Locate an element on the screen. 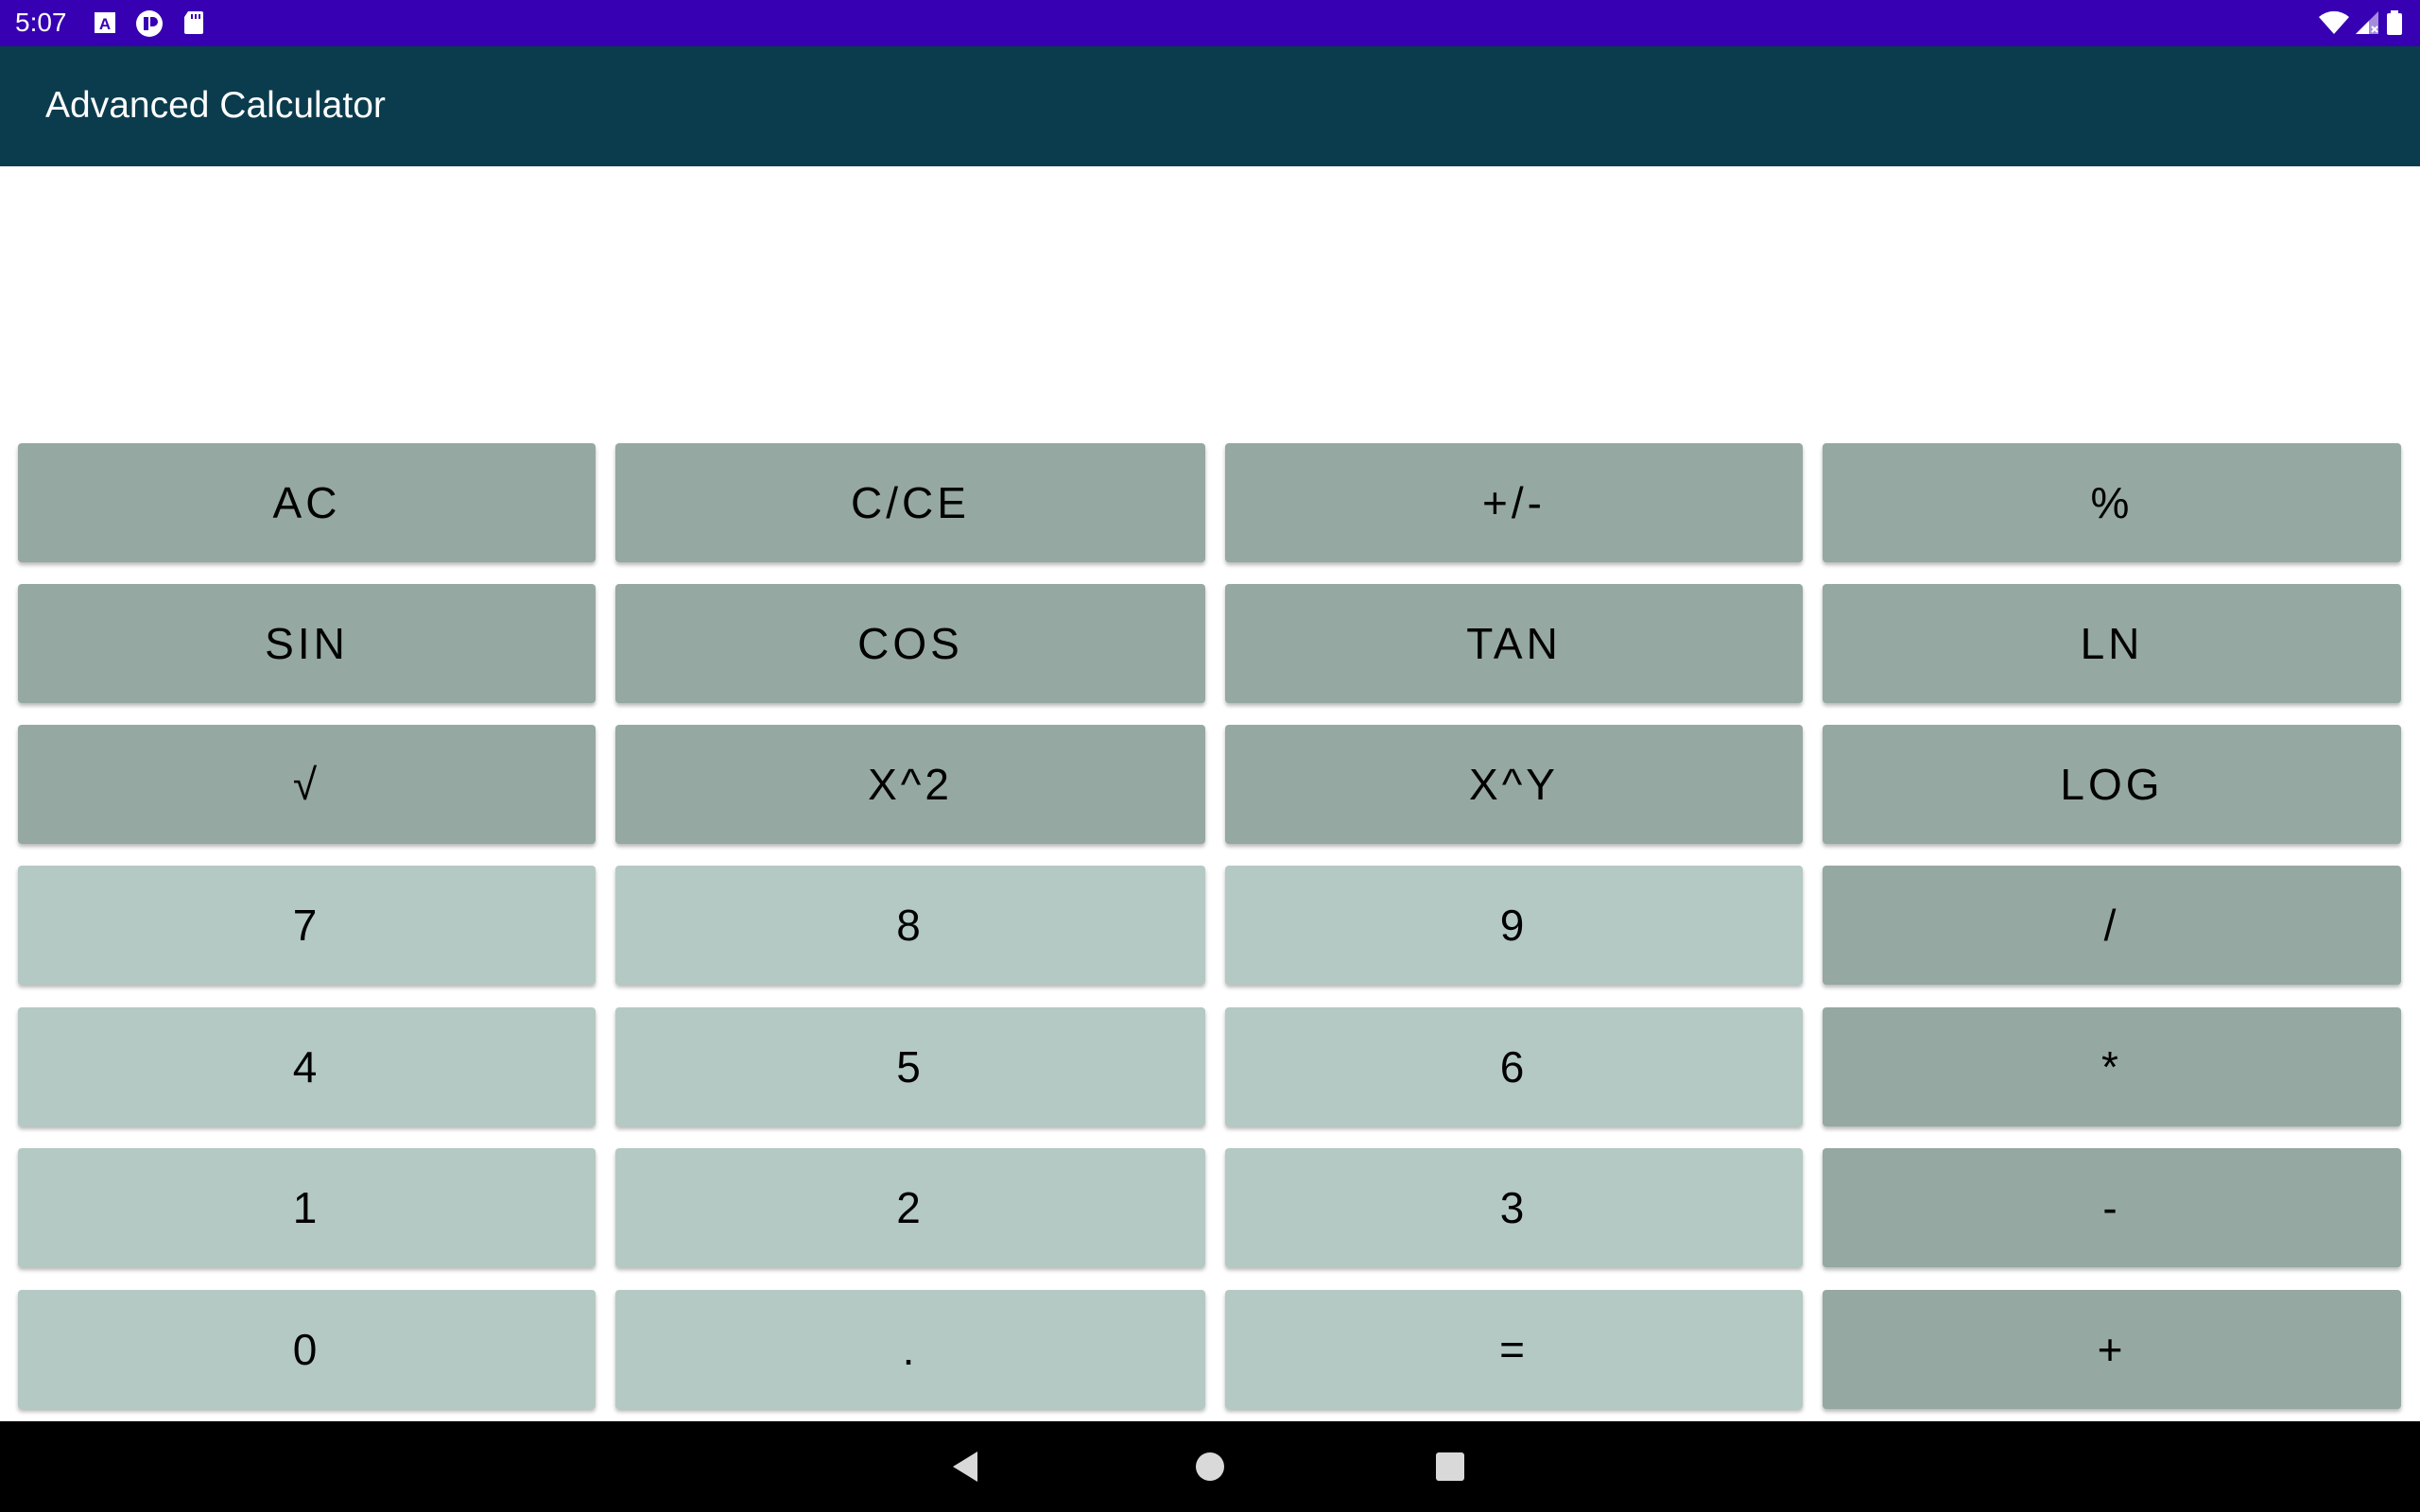 This screenshot has width=2420, height=1512. signal-icon is located at coordinates (2367, 22).